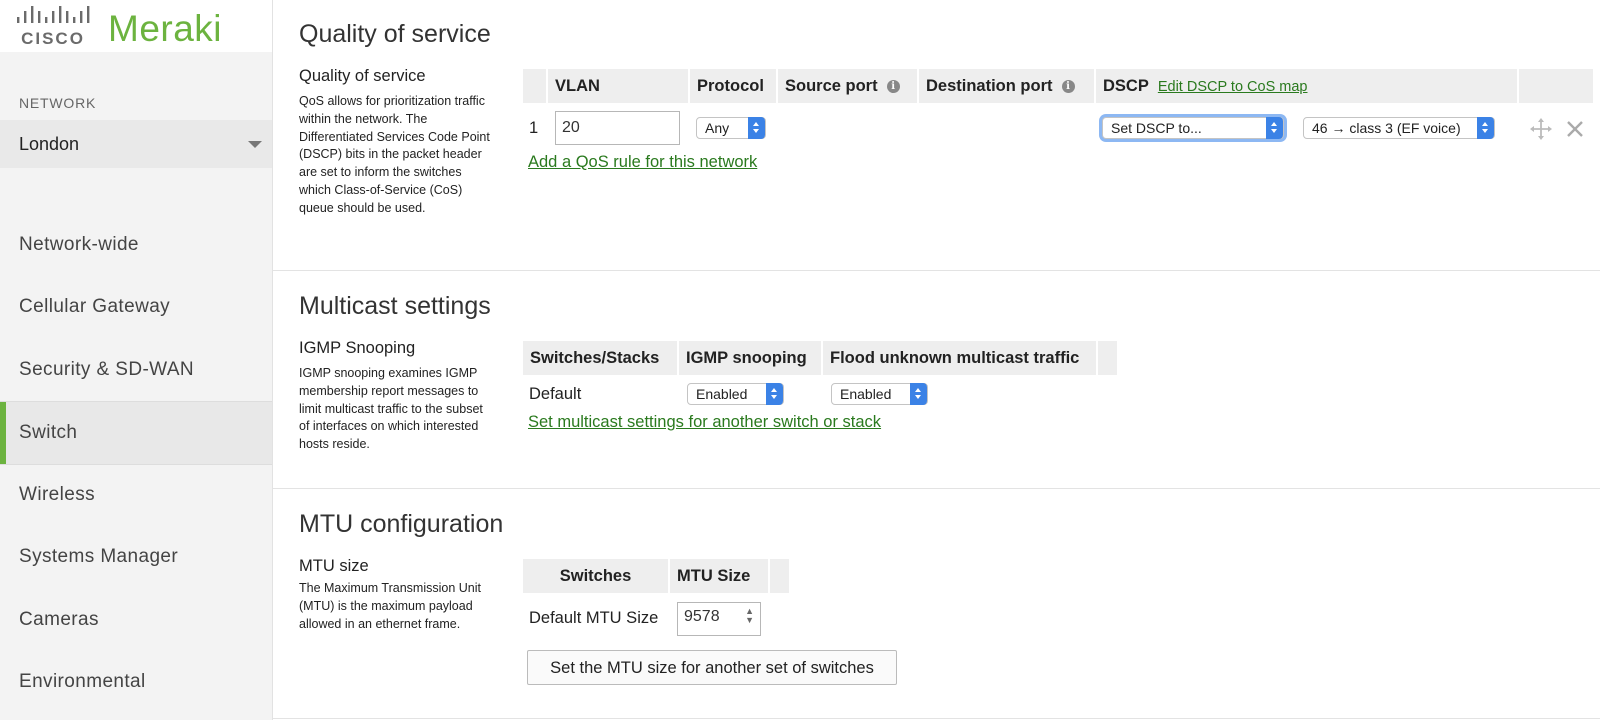 The width and height of the screenshot is (1600, 720). Describe the element at coordinates (702, 616) in the screenshot. I see `mtu-size-value: 9578` at that location.